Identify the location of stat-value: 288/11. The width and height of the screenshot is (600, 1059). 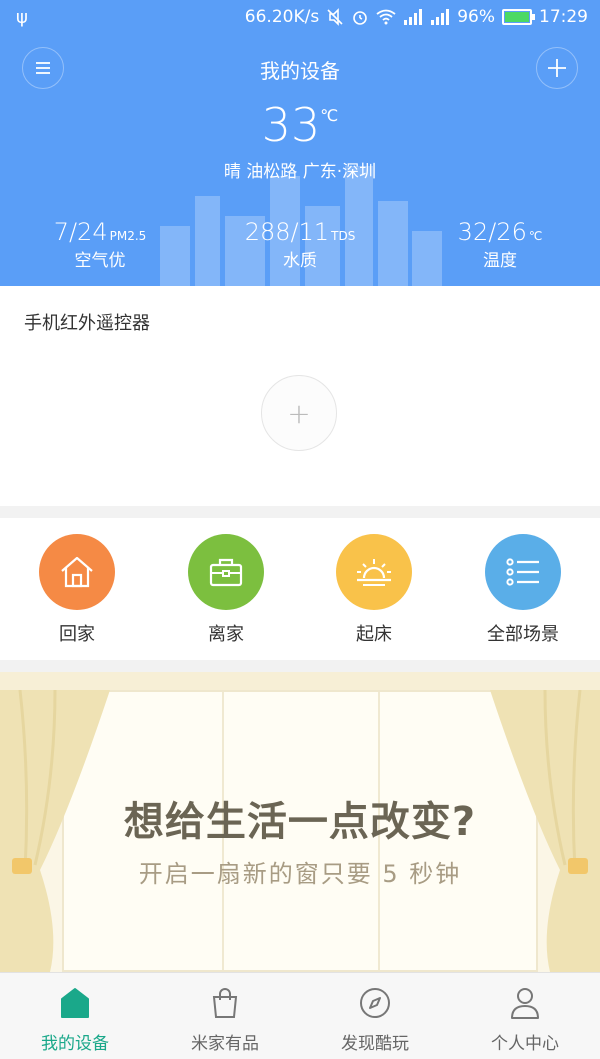
(287, 232).